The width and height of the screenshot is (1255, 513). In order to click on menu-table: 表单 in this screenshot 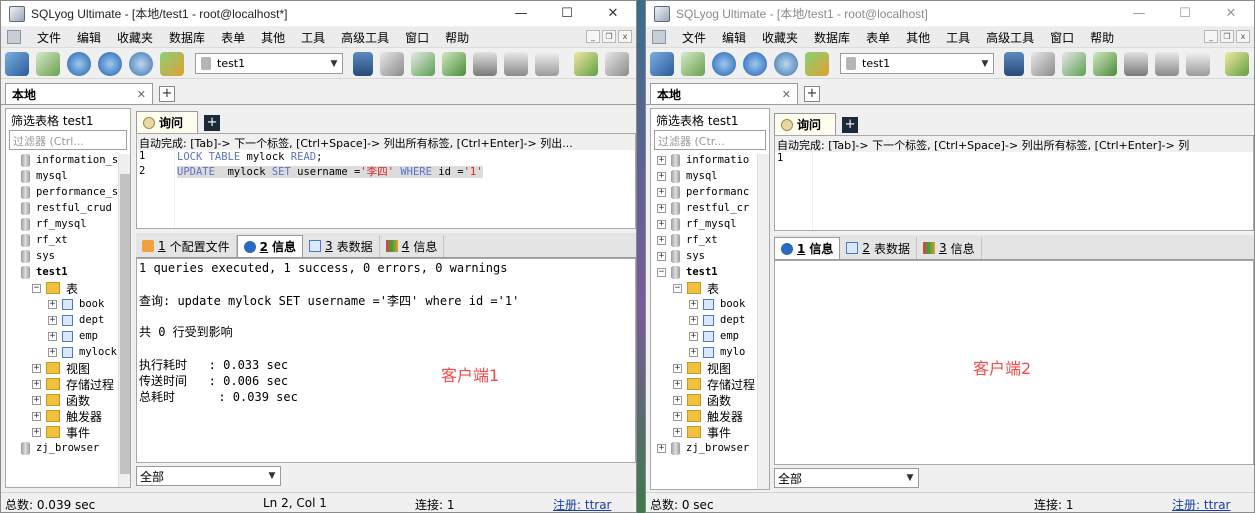, I will do `click(878, 37)`.